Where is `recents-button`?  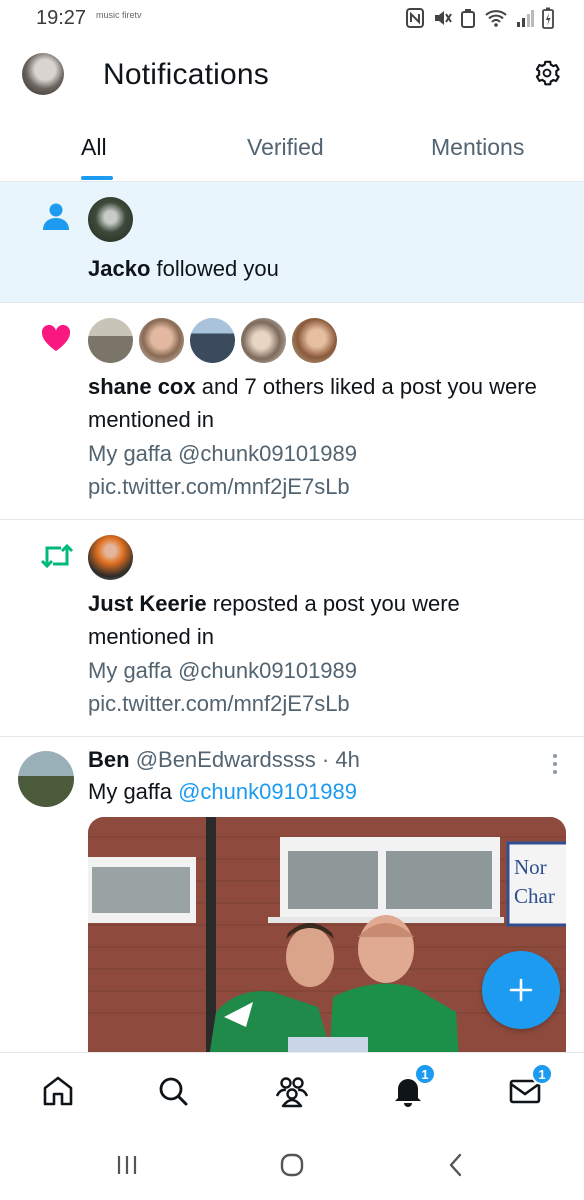
recents-button is located at coordinates (127, 1165).